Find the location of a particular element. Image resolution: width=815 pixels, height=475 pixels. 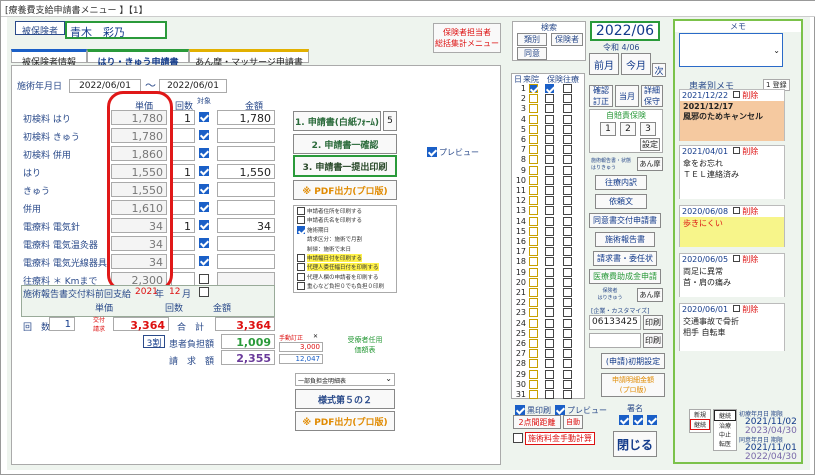

code-input: 06133425 is located at coordinates (615, 322).